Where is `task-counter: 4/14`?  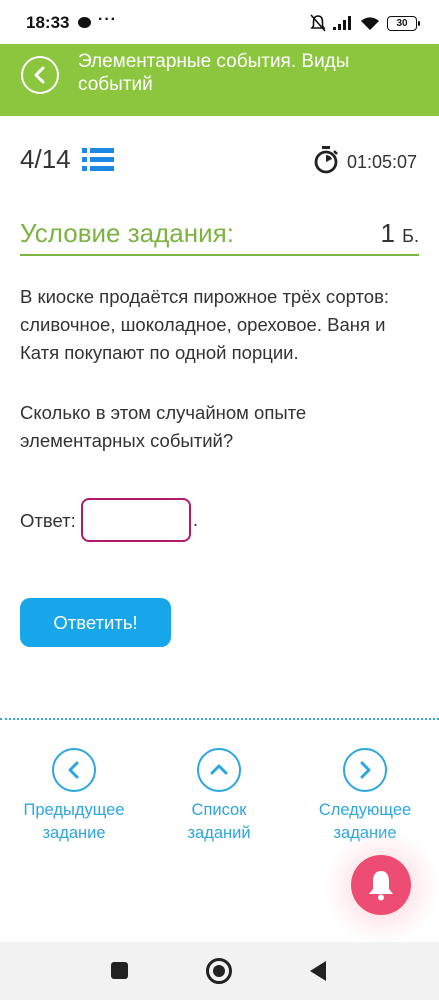
task-counter: 4/14 is located at coordinates (45, 159).